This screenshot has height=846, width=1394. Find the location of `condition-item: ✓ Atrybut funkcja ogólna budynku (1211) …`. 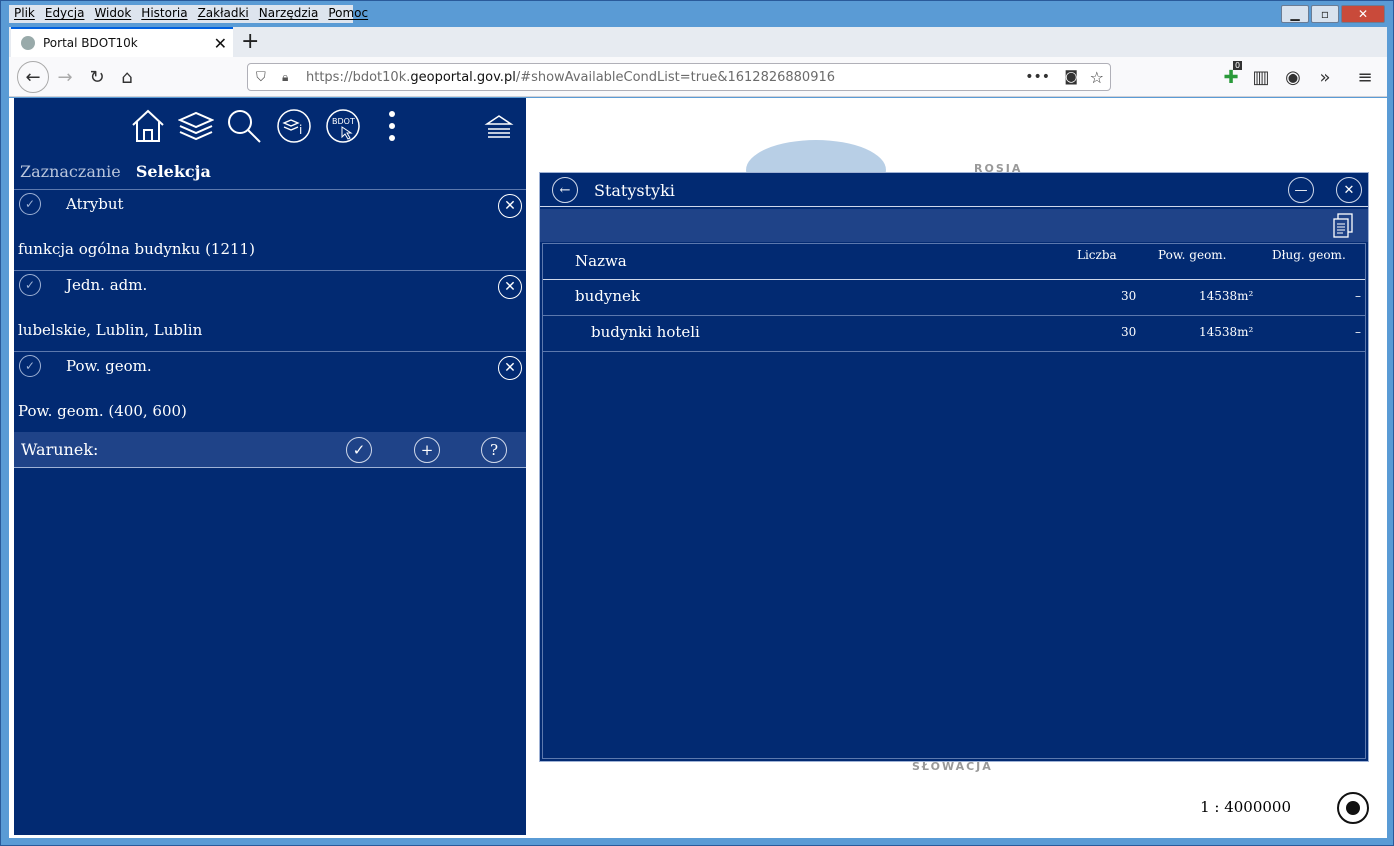

condition-item: ✓ Atrybut funkcja ogólna budynku (1211) … is located at coordinates (270, 229).